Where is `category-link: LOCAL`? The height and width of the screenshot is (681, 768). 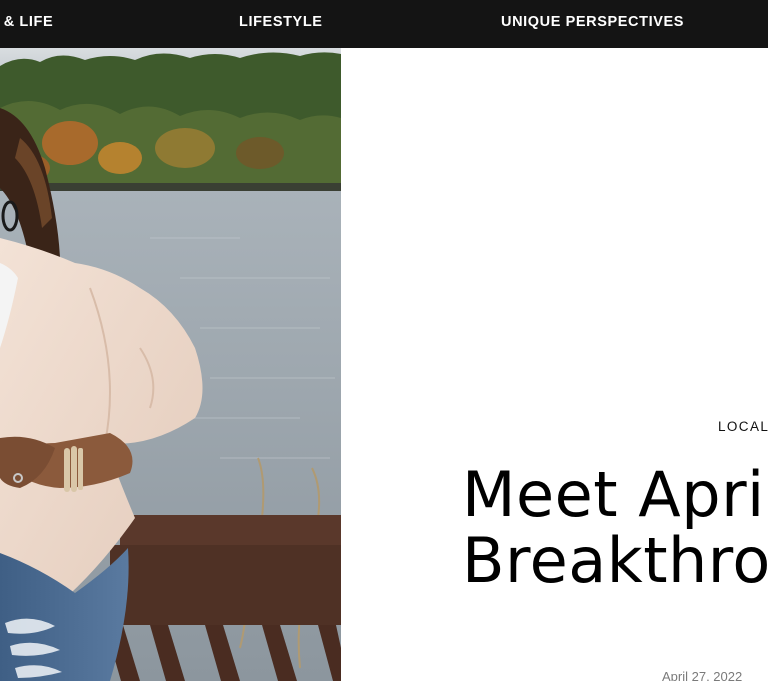
category-link: LOCAL is located at coordinates (743, 426).